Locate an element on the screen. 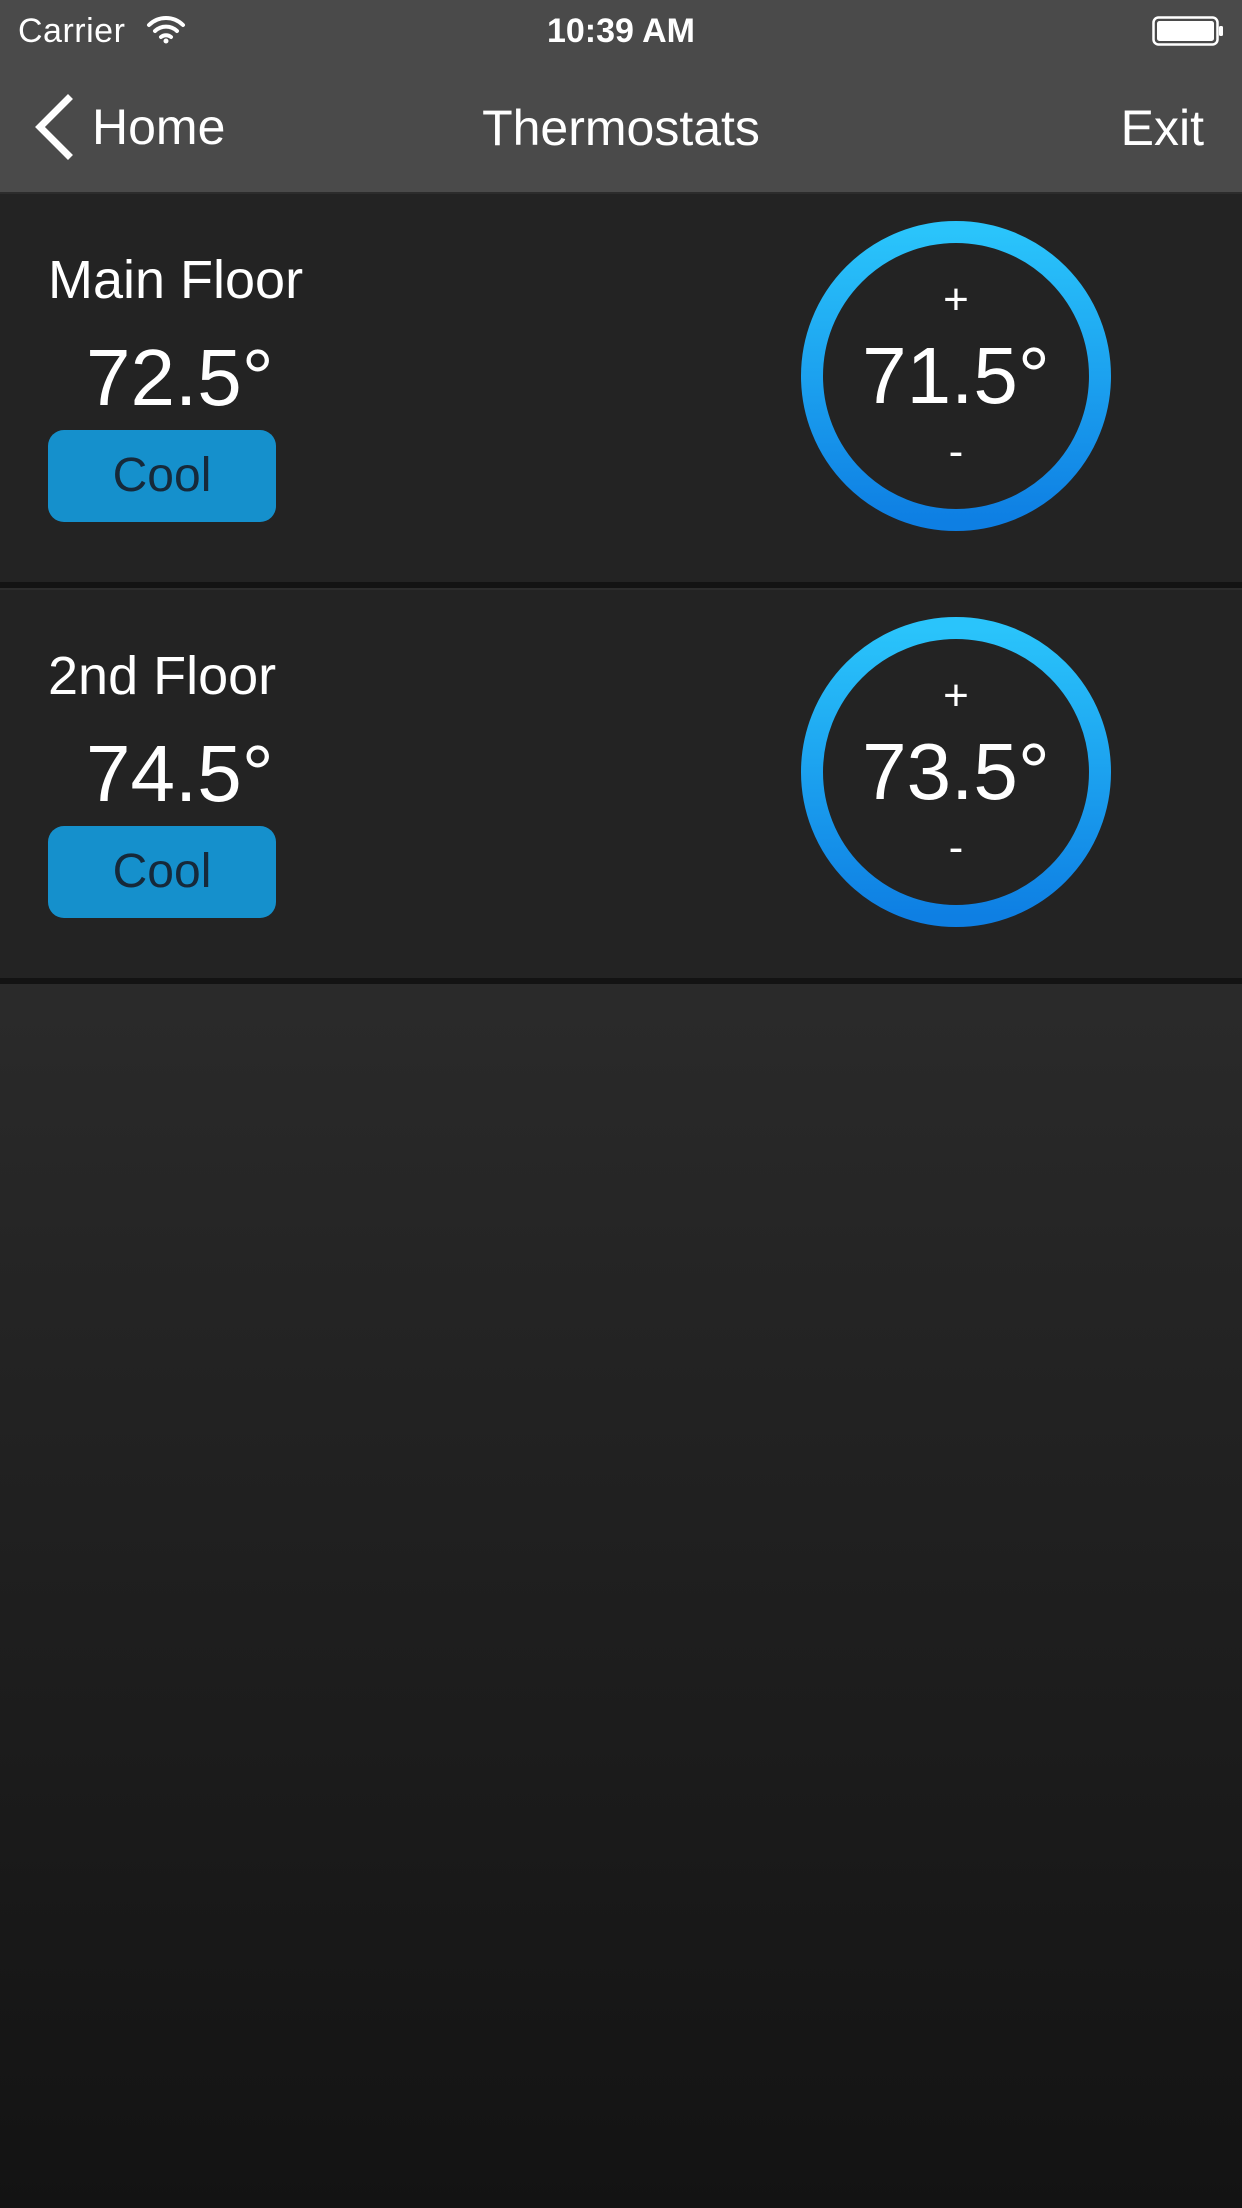 This screenshot has width=1242, height=2208. chevron-left-icon is located at coordinates (54, 127).